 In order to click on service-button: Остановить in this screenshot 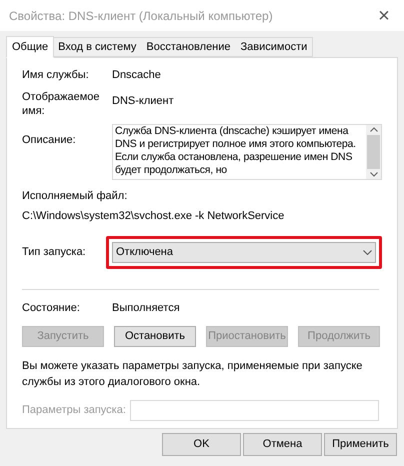, I will do `click(155, 336)`.